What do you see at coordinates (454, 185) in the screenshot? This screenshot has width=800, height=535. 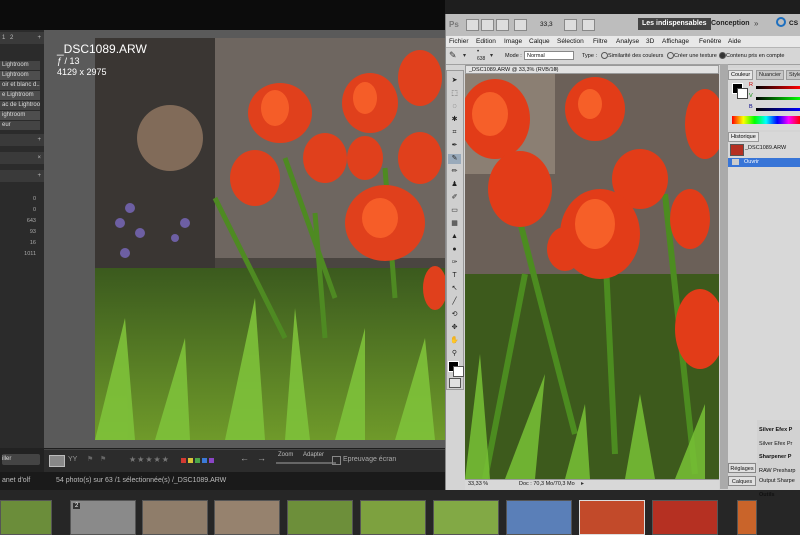 I see `clone-stamp-tool-icon: ♟` at bounding box center [454, 185].